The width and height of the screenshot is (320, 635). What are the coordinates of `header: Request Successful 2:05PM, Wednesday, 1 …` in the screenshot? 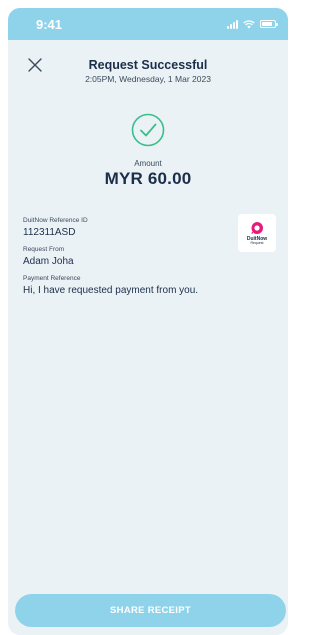 It's located at (148, 71).